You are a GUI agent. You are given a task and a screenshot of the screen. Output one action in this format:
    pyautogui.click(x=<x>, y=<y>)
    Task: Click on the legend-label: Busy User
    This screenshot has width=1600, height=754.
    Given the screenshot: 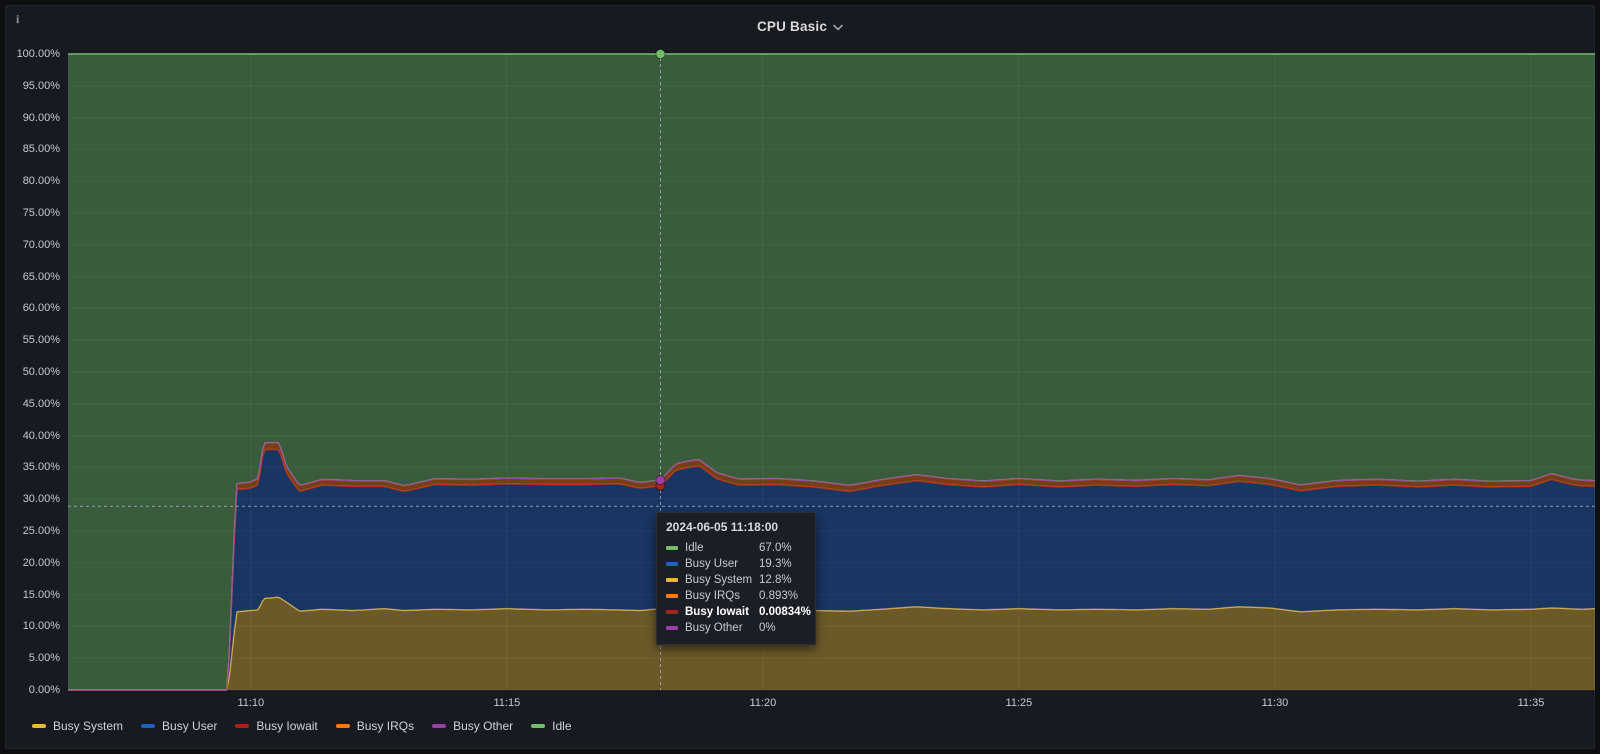 What is the action you would take?
    pyautogui.click(x=190, y=726)
    